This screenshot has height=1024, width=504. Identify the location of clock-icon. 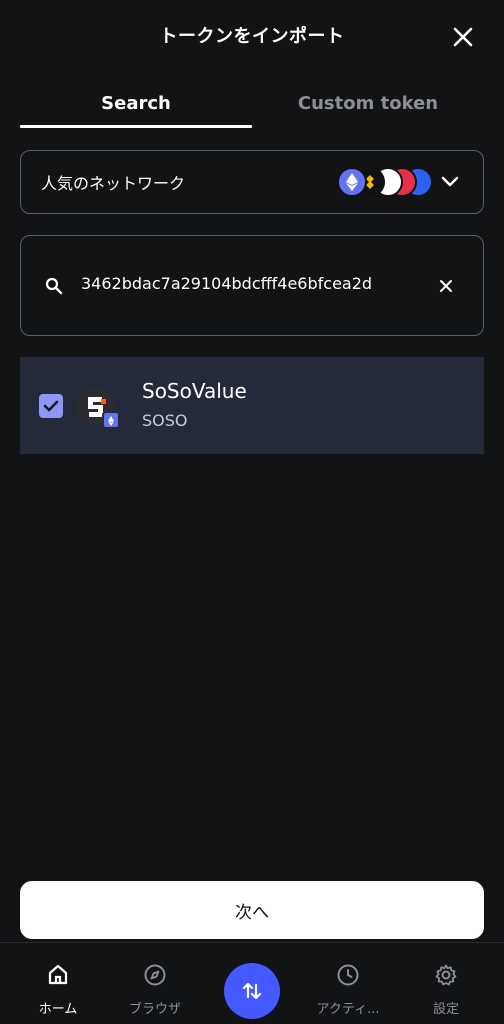
(348, 975).